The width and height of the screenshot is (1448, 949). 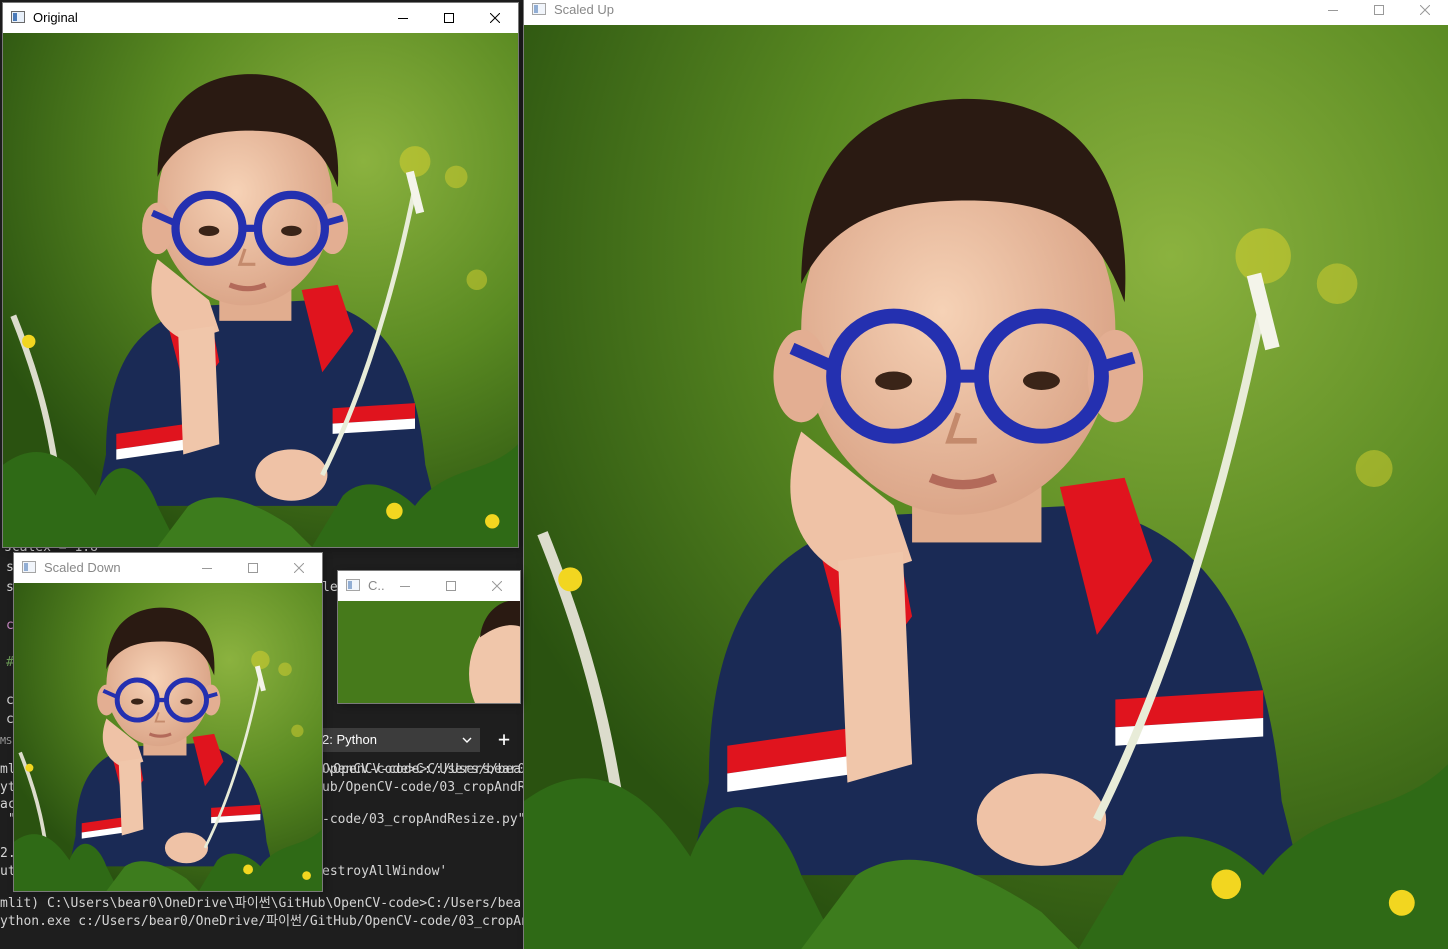 I want to click on window-title: Scaled Down, so click(x=82, y=567).